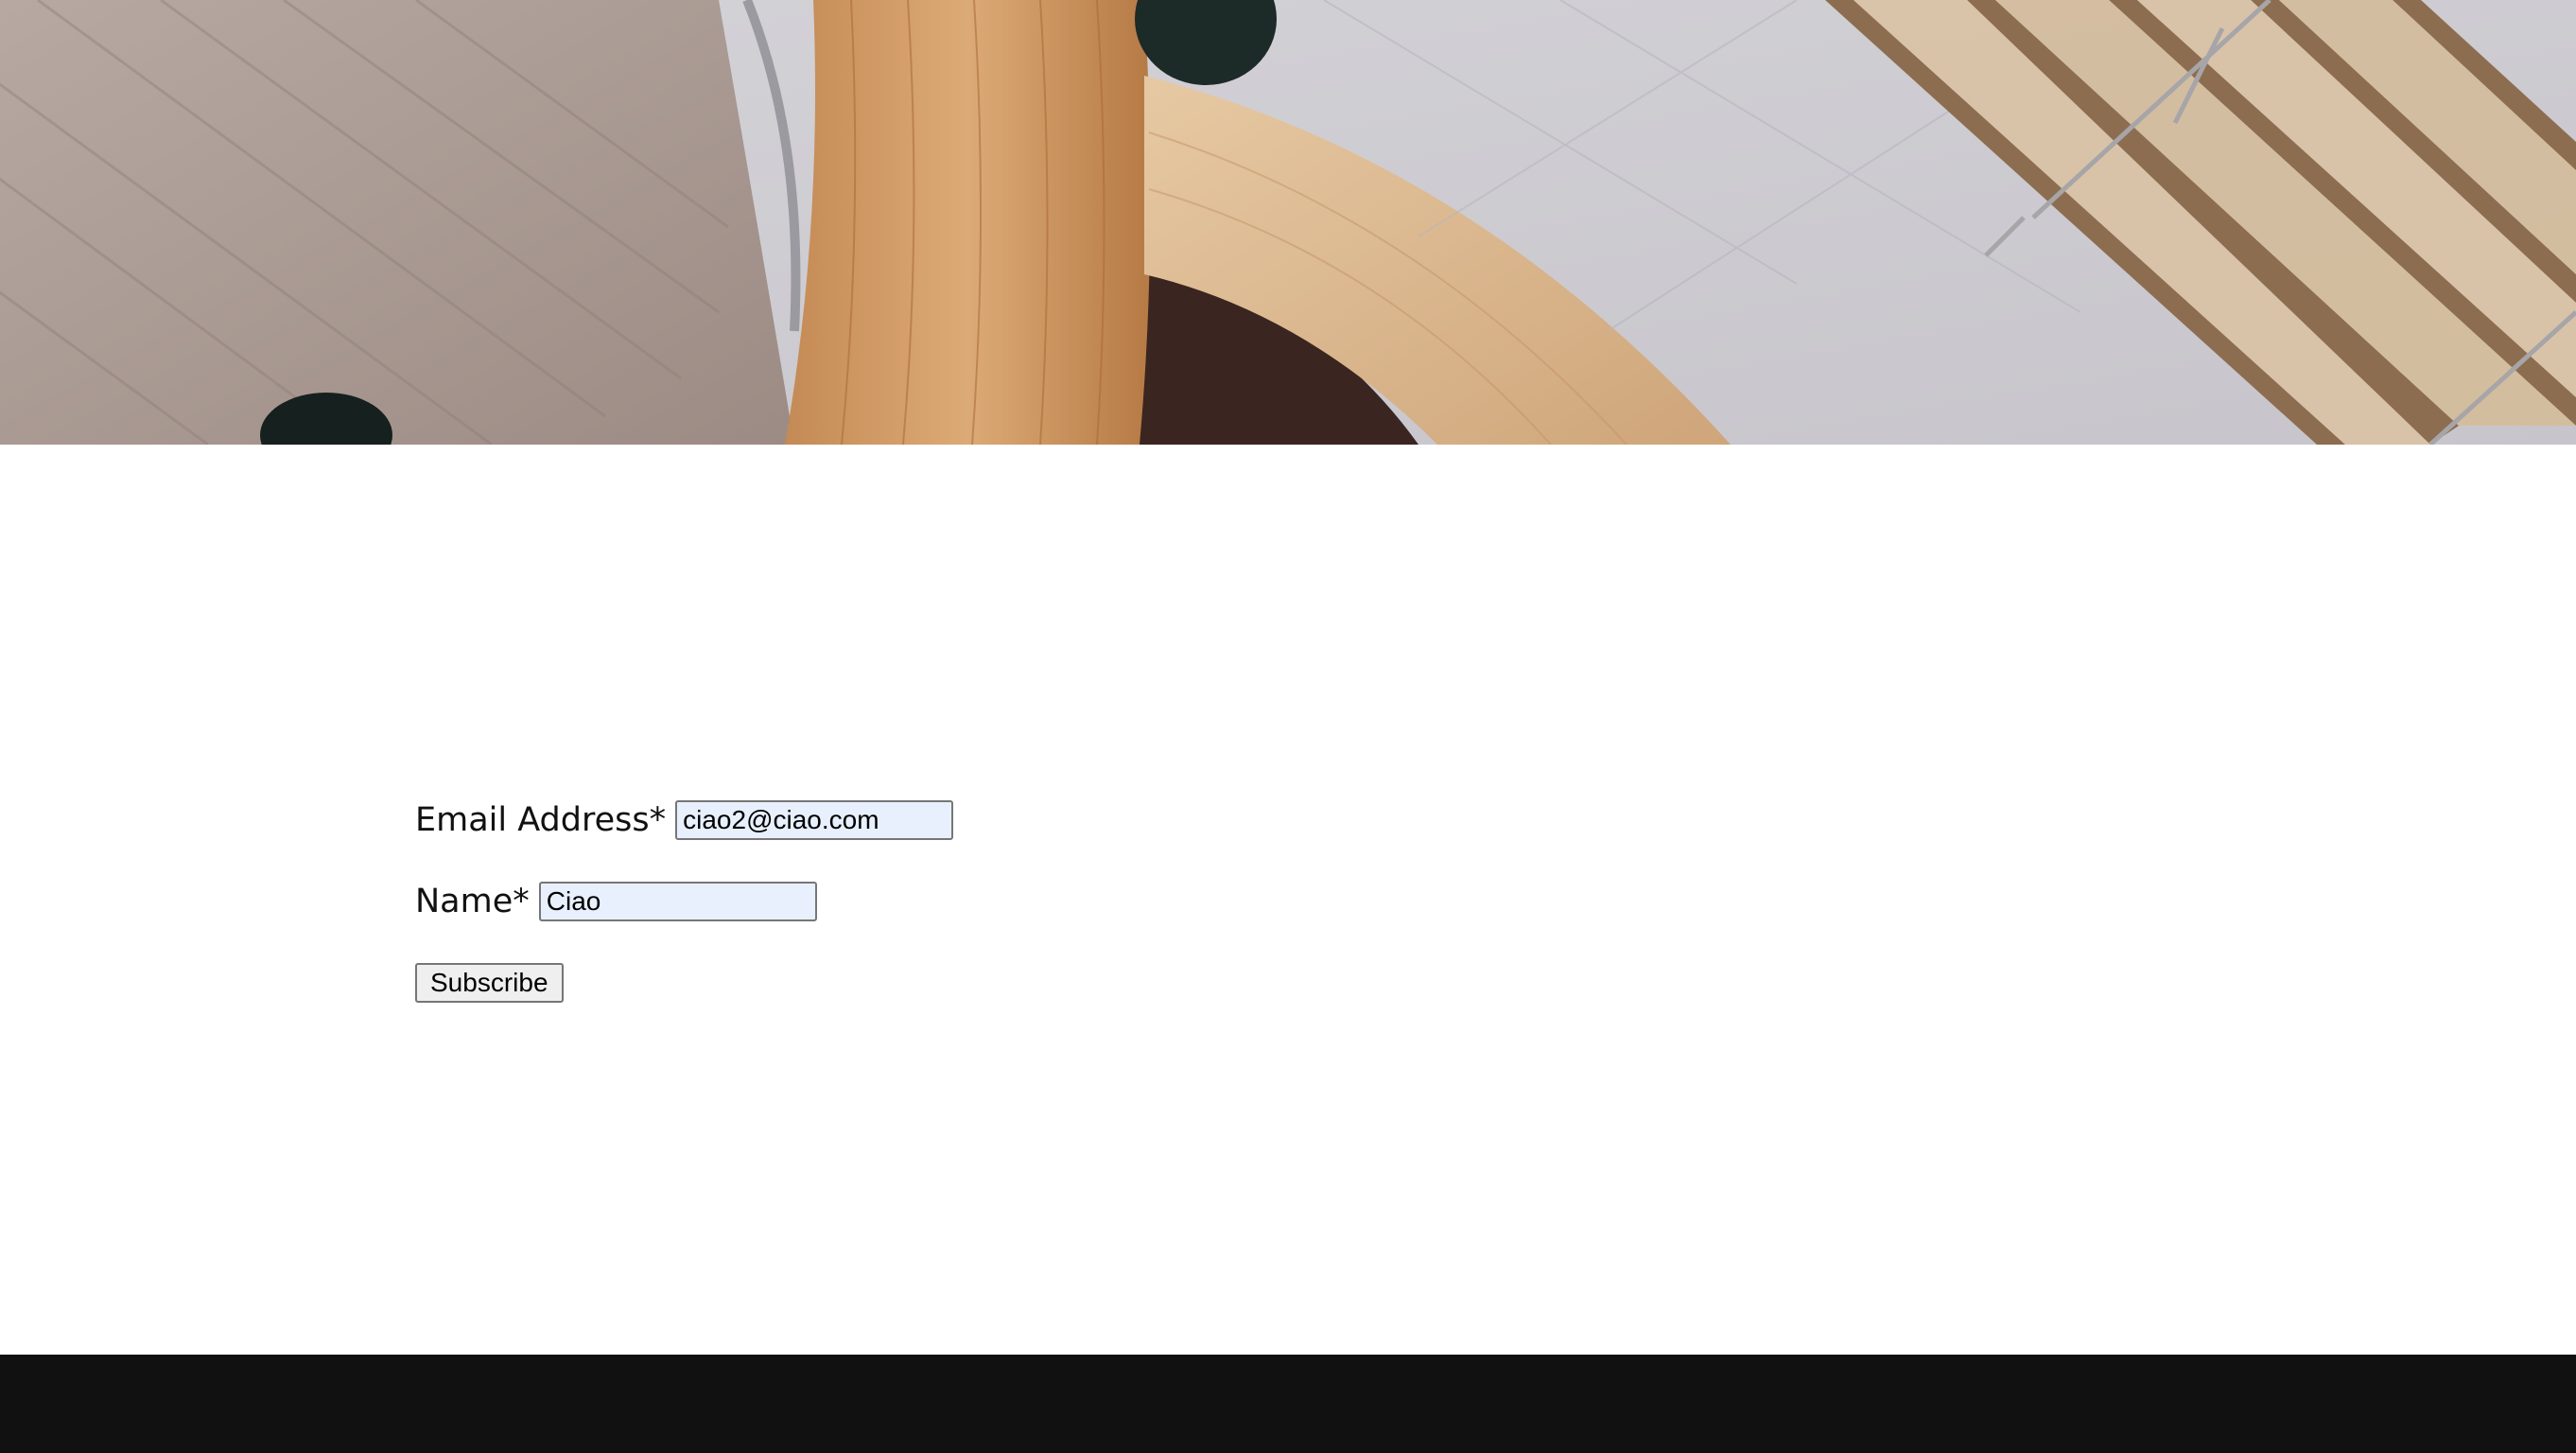  Describe the element at coordinates (677, 901) in the screenshot. I see `name-field` at that location.